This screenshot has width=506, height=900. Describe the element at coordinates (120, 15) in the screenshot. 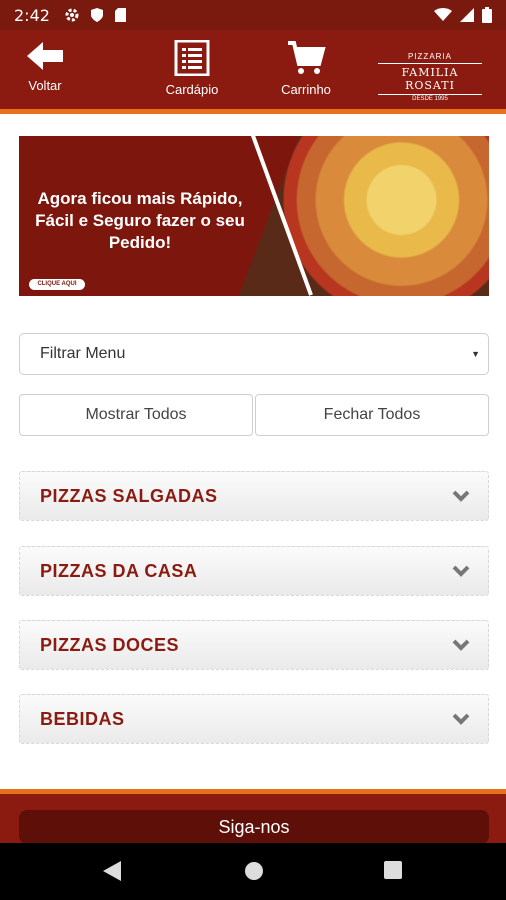

I see `sd-card-icon` at that location.